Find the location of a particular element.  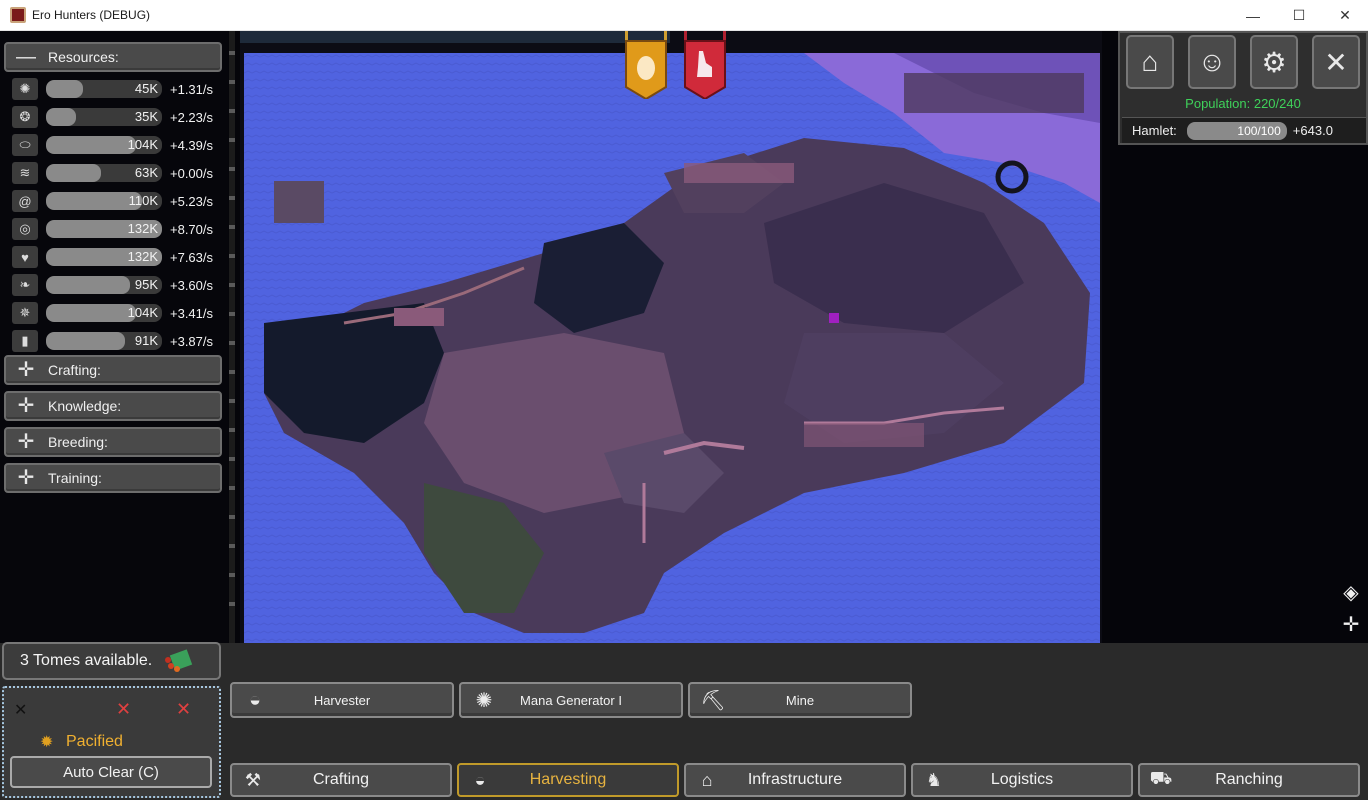

resource-bar: 110K is located at coordinates (104, 201).